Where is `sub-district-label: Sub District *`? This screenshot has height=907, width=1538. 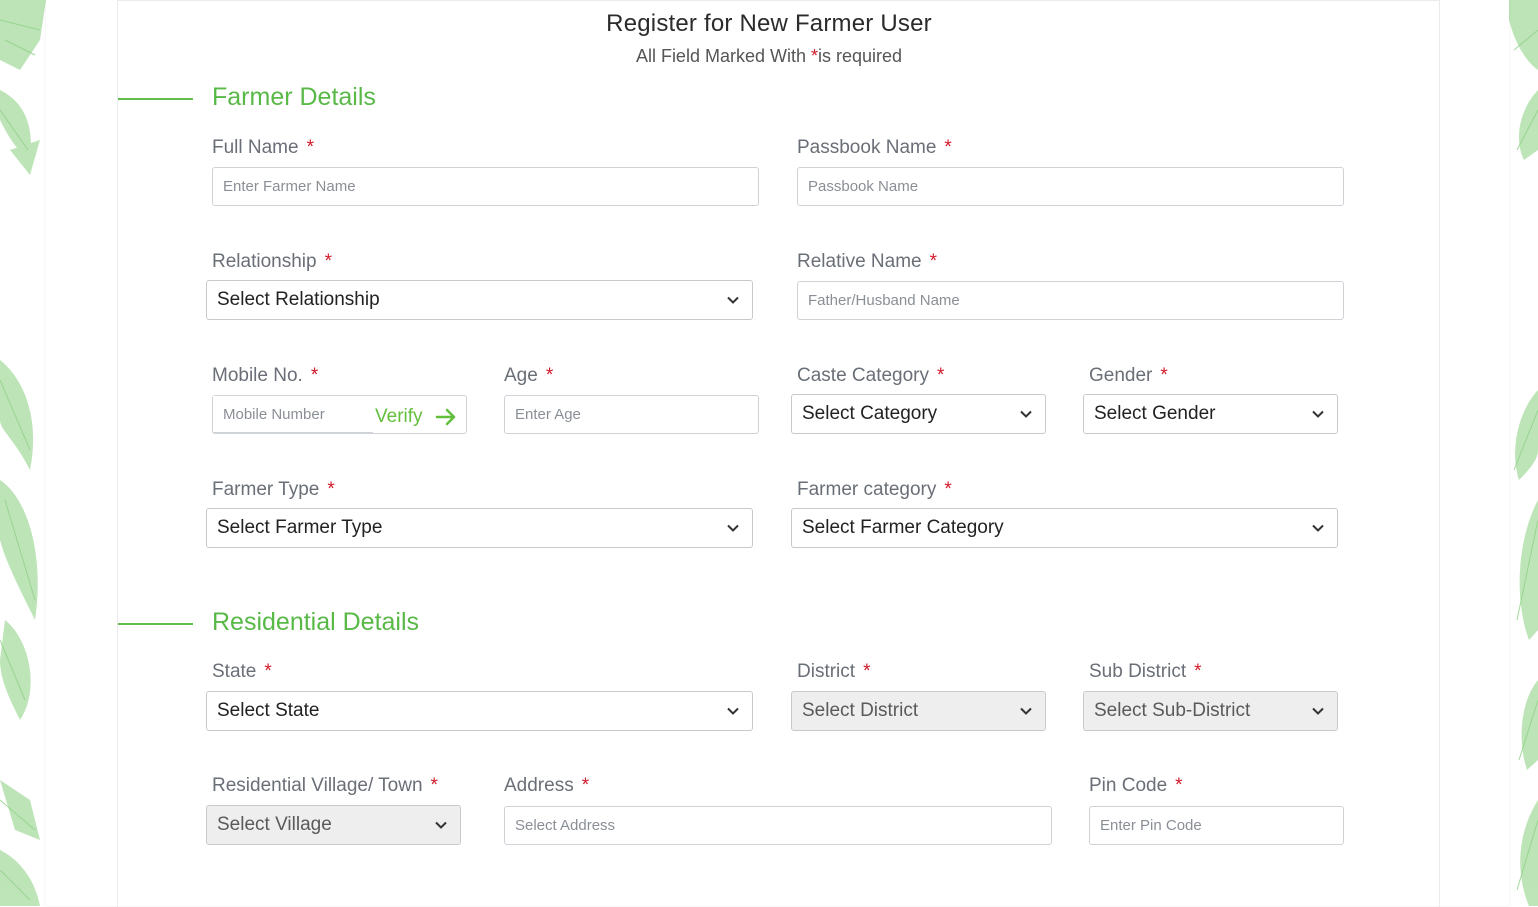 sub-district-label: Sub District * is located at coordinates (1145, 672).